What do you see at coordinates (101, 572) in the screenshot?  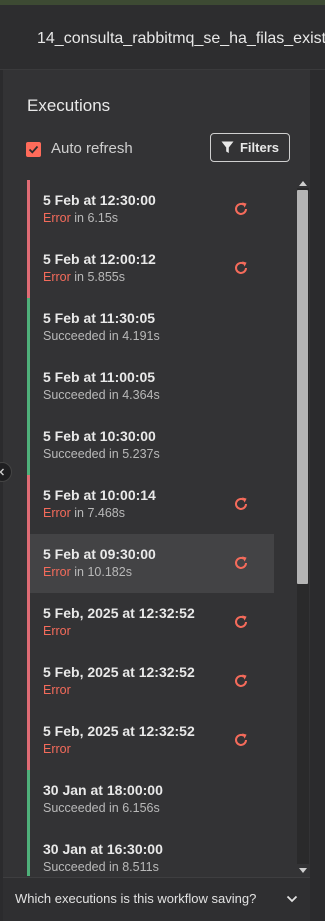 I see `execution-duration: in 10.182s` at bounding box center [101, 572].